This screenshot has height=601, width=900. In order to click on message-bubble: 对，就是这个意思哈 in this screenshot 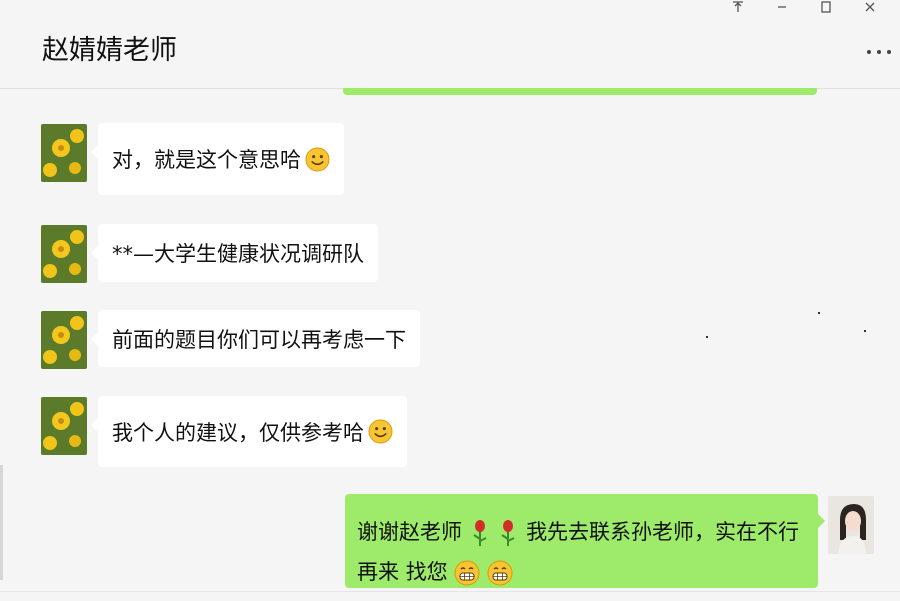, I will do `click(217, 159)`.